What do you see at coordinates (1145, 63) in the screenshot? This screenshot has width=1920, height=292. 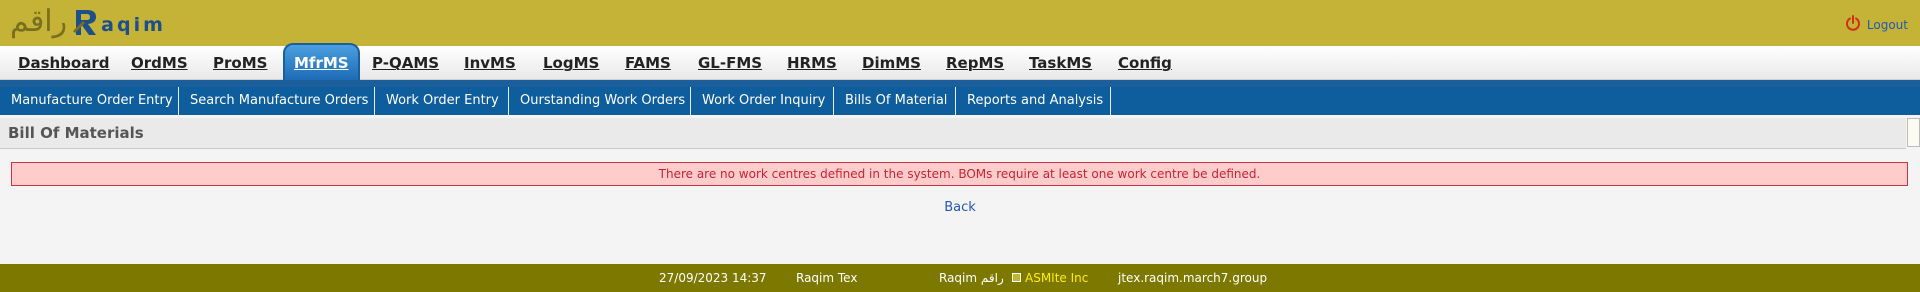 I see `tab-config: Config` at bounding box center [1145, 63].